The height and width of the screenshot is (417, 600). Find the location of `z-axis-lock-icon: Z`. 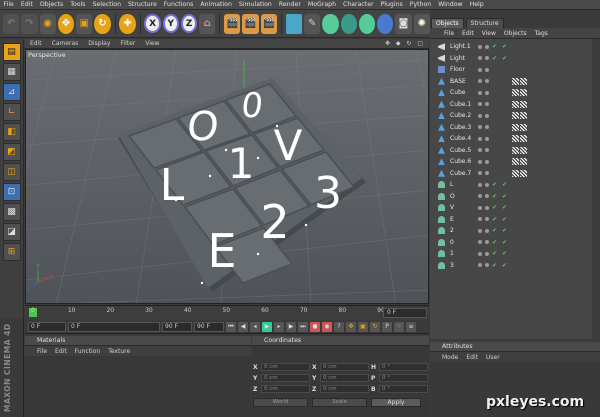

z-axis-lock-icon: Z is located at coordinates (189, 23).